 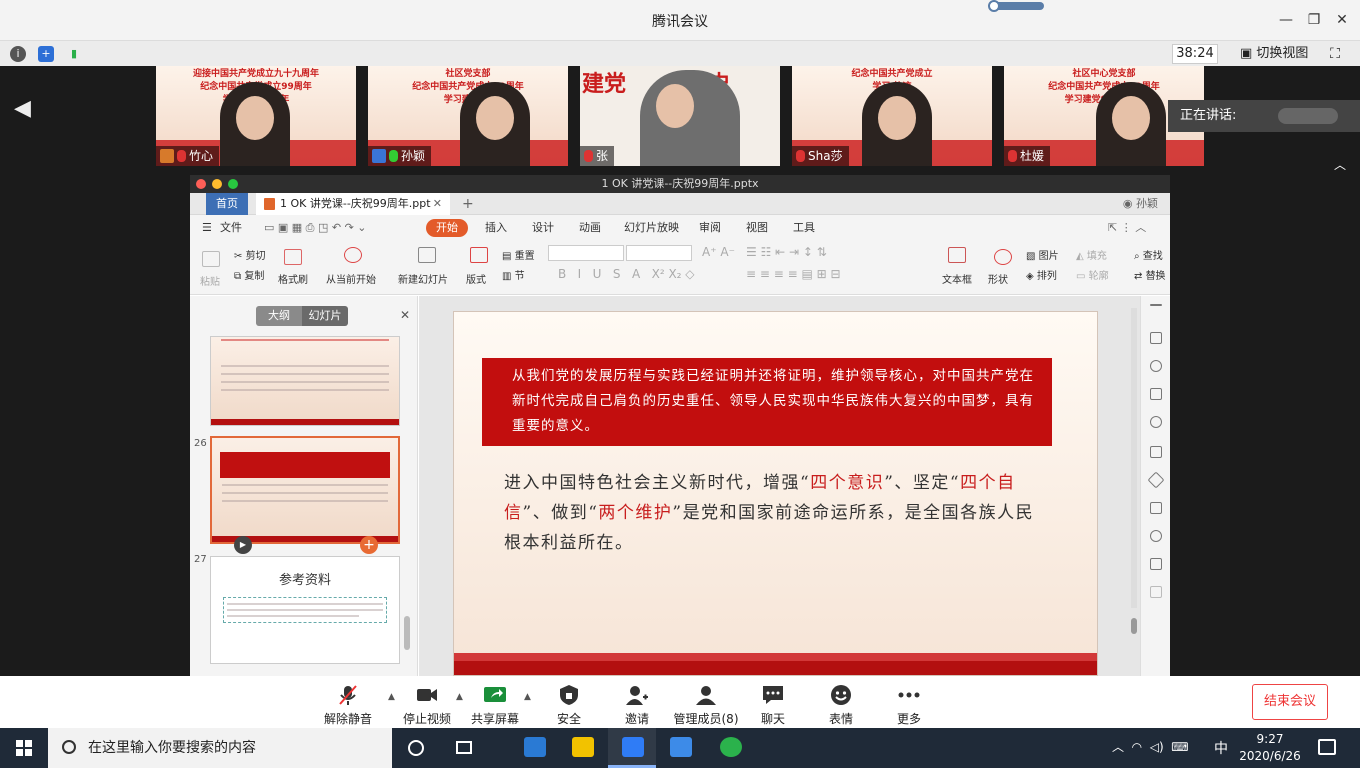 I want to click on font-grow-icons: A⁺ A⁻, so click(x=718, y=252).